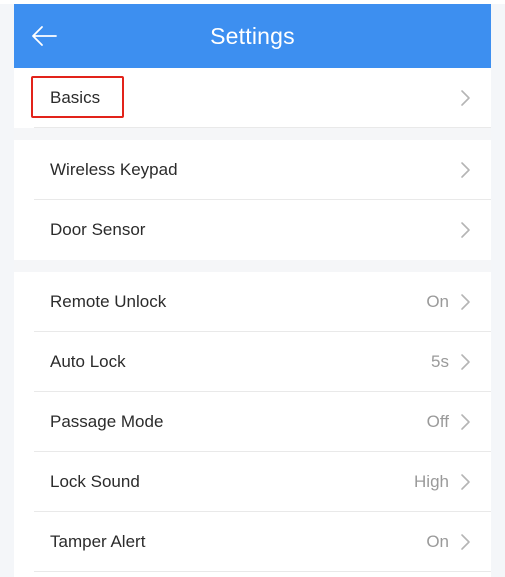 This screenshot has width=505, height=577. I want to click on header-bar: Settings, so click(252, 36).